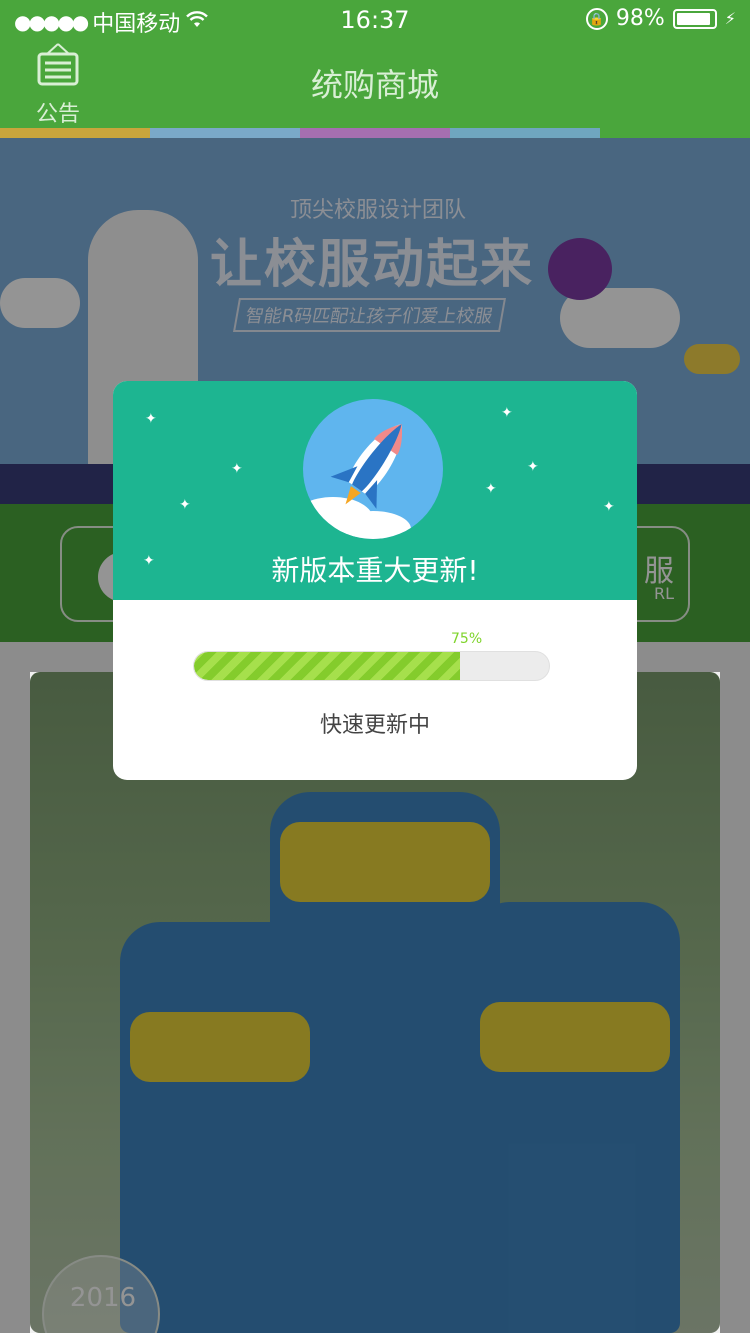 This screenshot has height=1333, width=750. What do you see at coordinates (640, 18) in the screenshot?
I see `battery-percent: 98%` at bounding box center [640, 18].